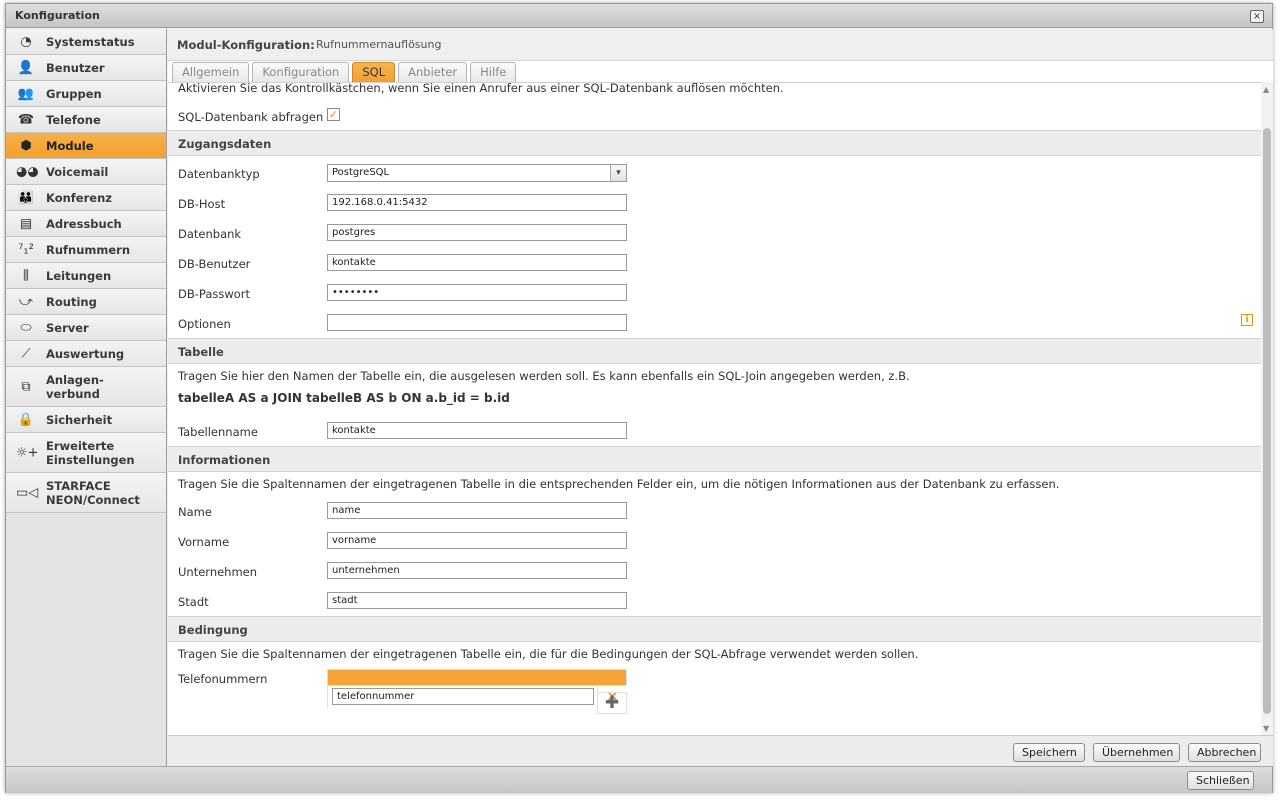 The image size is (1280, 800). What do you see at coordinates (26, 67) in the screenshot?
I see `user-icon: 👤` at bounding box center [26, 67].